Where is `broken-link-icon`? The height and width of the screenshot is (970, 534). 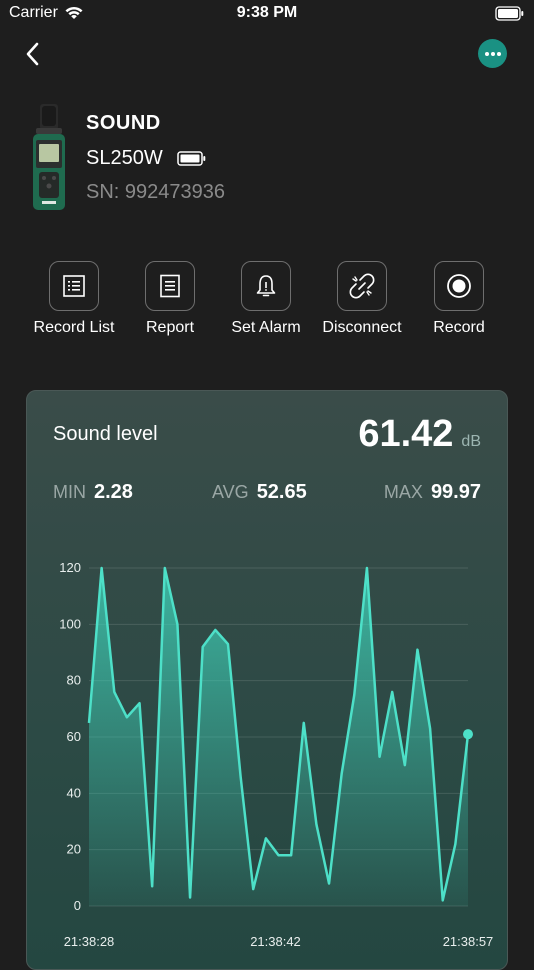
broken-link-icon is located at coordinates (362, 286).